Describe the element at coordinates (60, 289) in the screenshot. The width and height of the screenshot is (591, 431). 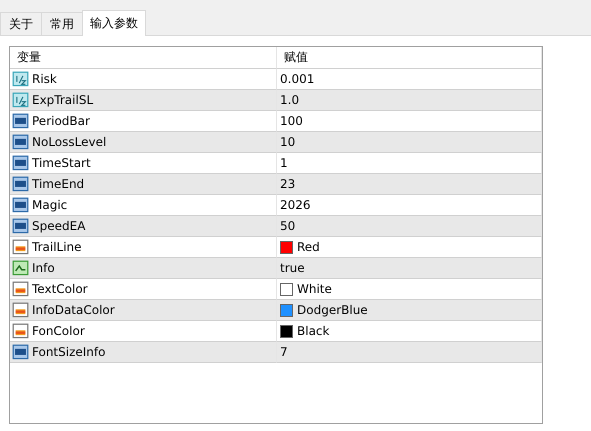
I see `parameter-name: TextColor` at that location.